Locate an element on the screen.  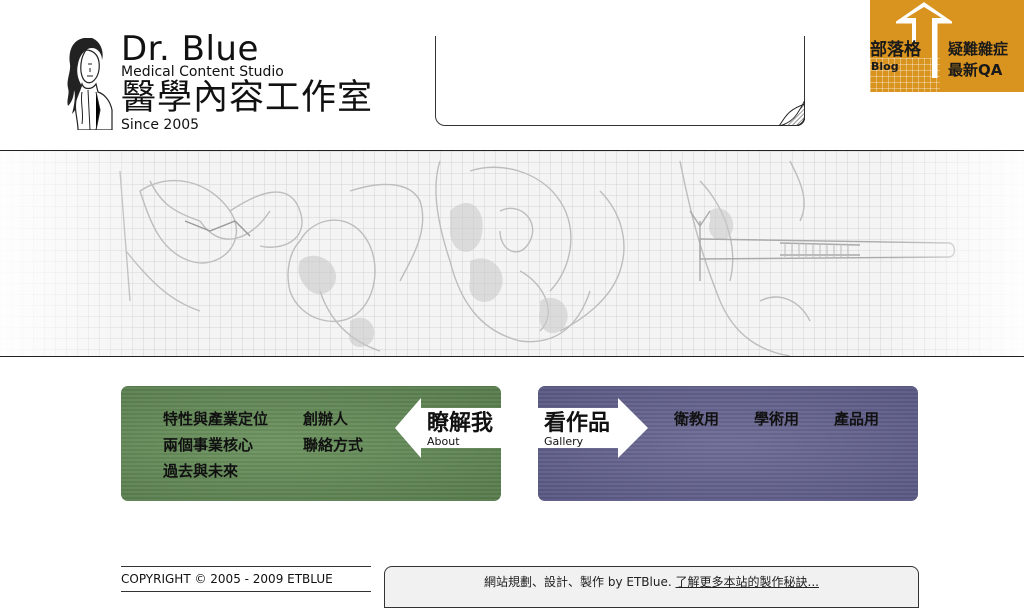
qa-label-line1: 疑難雜症 is located at coordinates (978, 49).